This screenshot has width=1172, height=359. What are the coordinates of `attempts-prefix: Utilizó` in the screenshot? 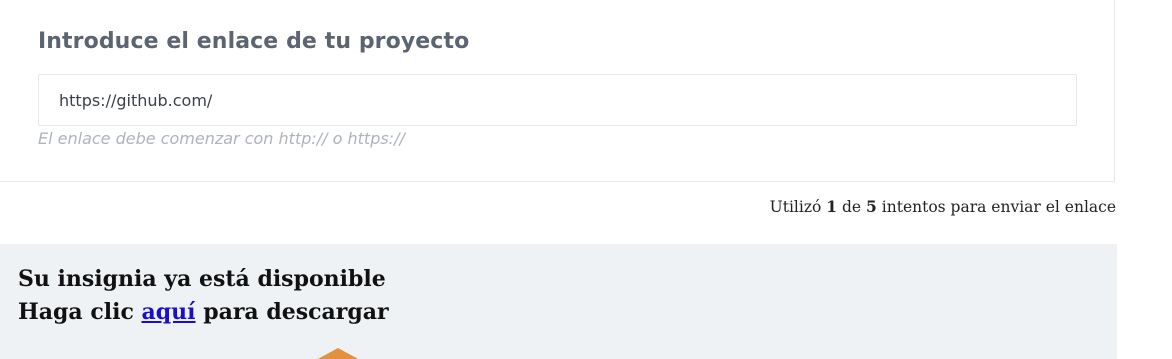 It's located at (795, 207).